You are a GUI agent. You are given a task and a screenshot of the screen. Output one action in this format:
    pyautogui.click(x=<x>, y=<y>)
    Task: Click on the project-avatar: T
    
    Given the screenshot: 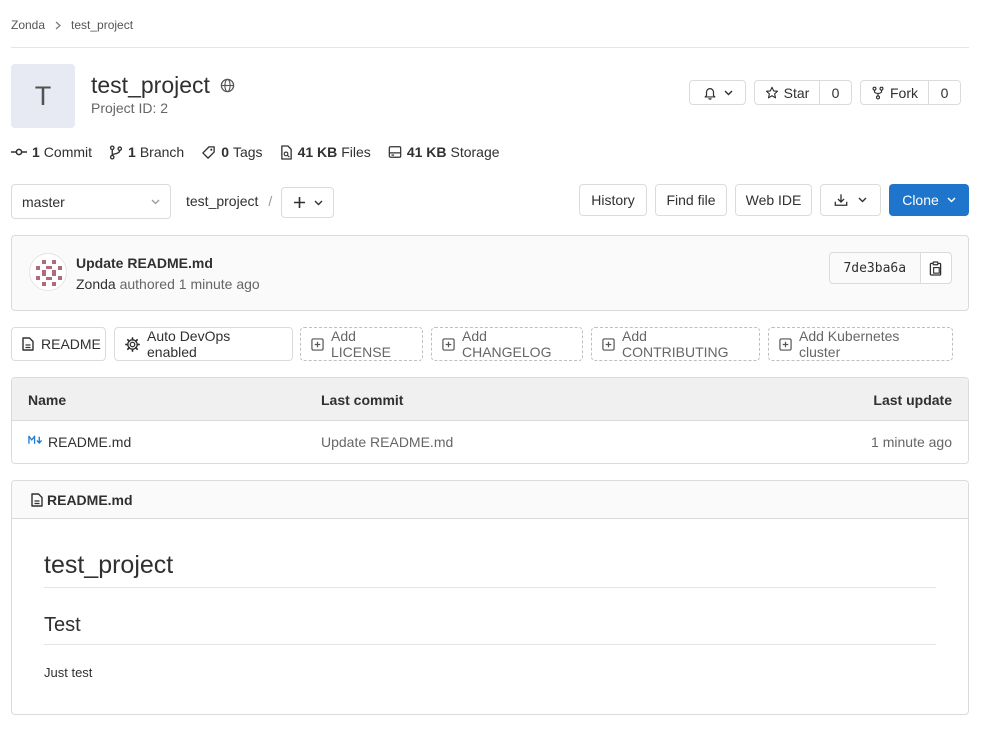 What is the action you would take?
    pyautogui.click(x=43, y=96)
    